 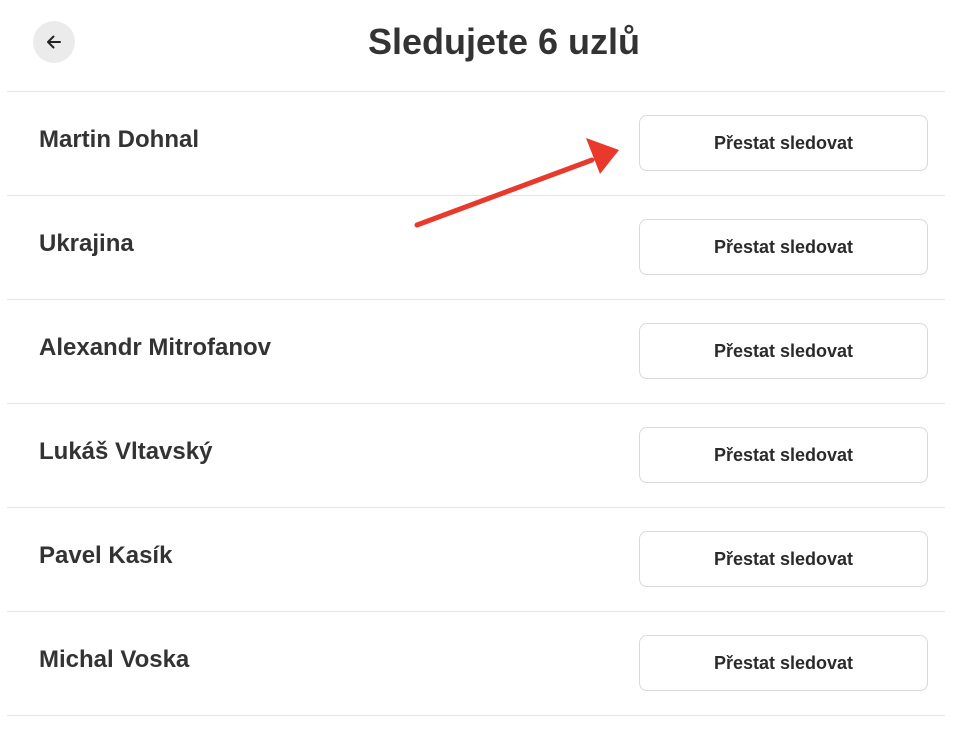 I want to click on node-name: Alexandr Mitrofanov, so click(x=155, y=347).